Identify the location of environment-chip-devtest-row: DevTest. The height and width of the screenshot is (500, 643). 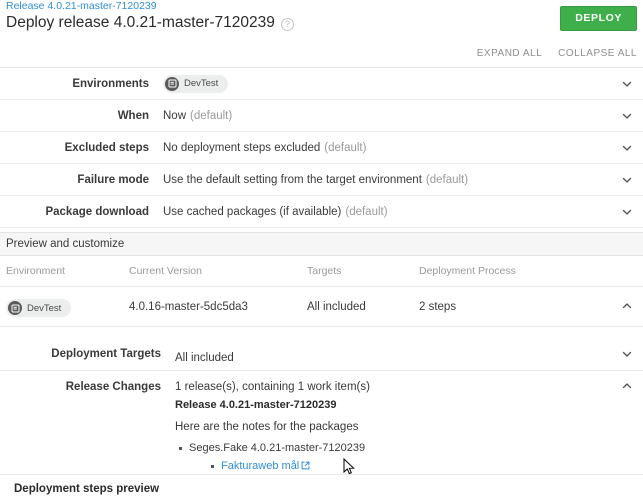
(39, 308).